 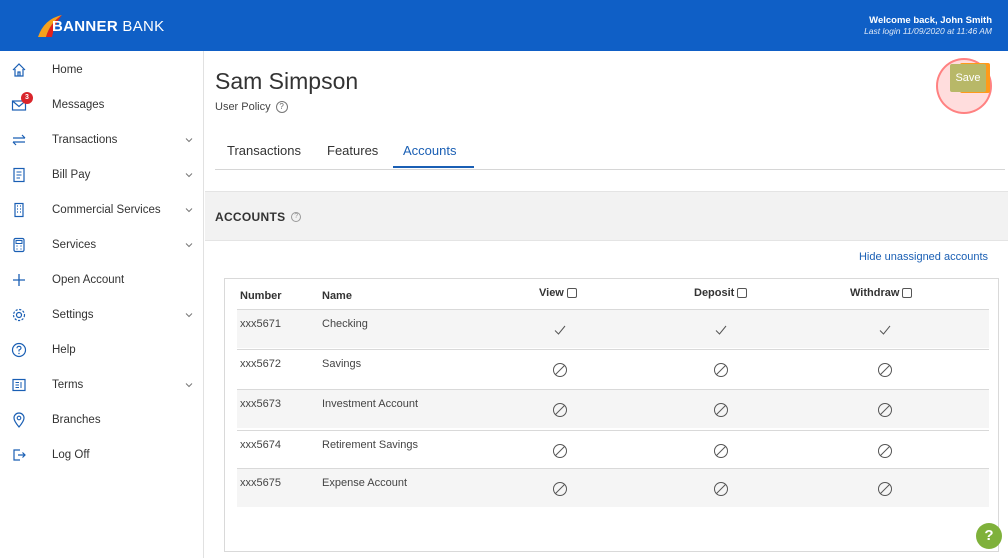 What do you see at coordinates (102, 350) in the screenshot?
I see `sidebar-item-help: Help` at bounding box center [102, 350].